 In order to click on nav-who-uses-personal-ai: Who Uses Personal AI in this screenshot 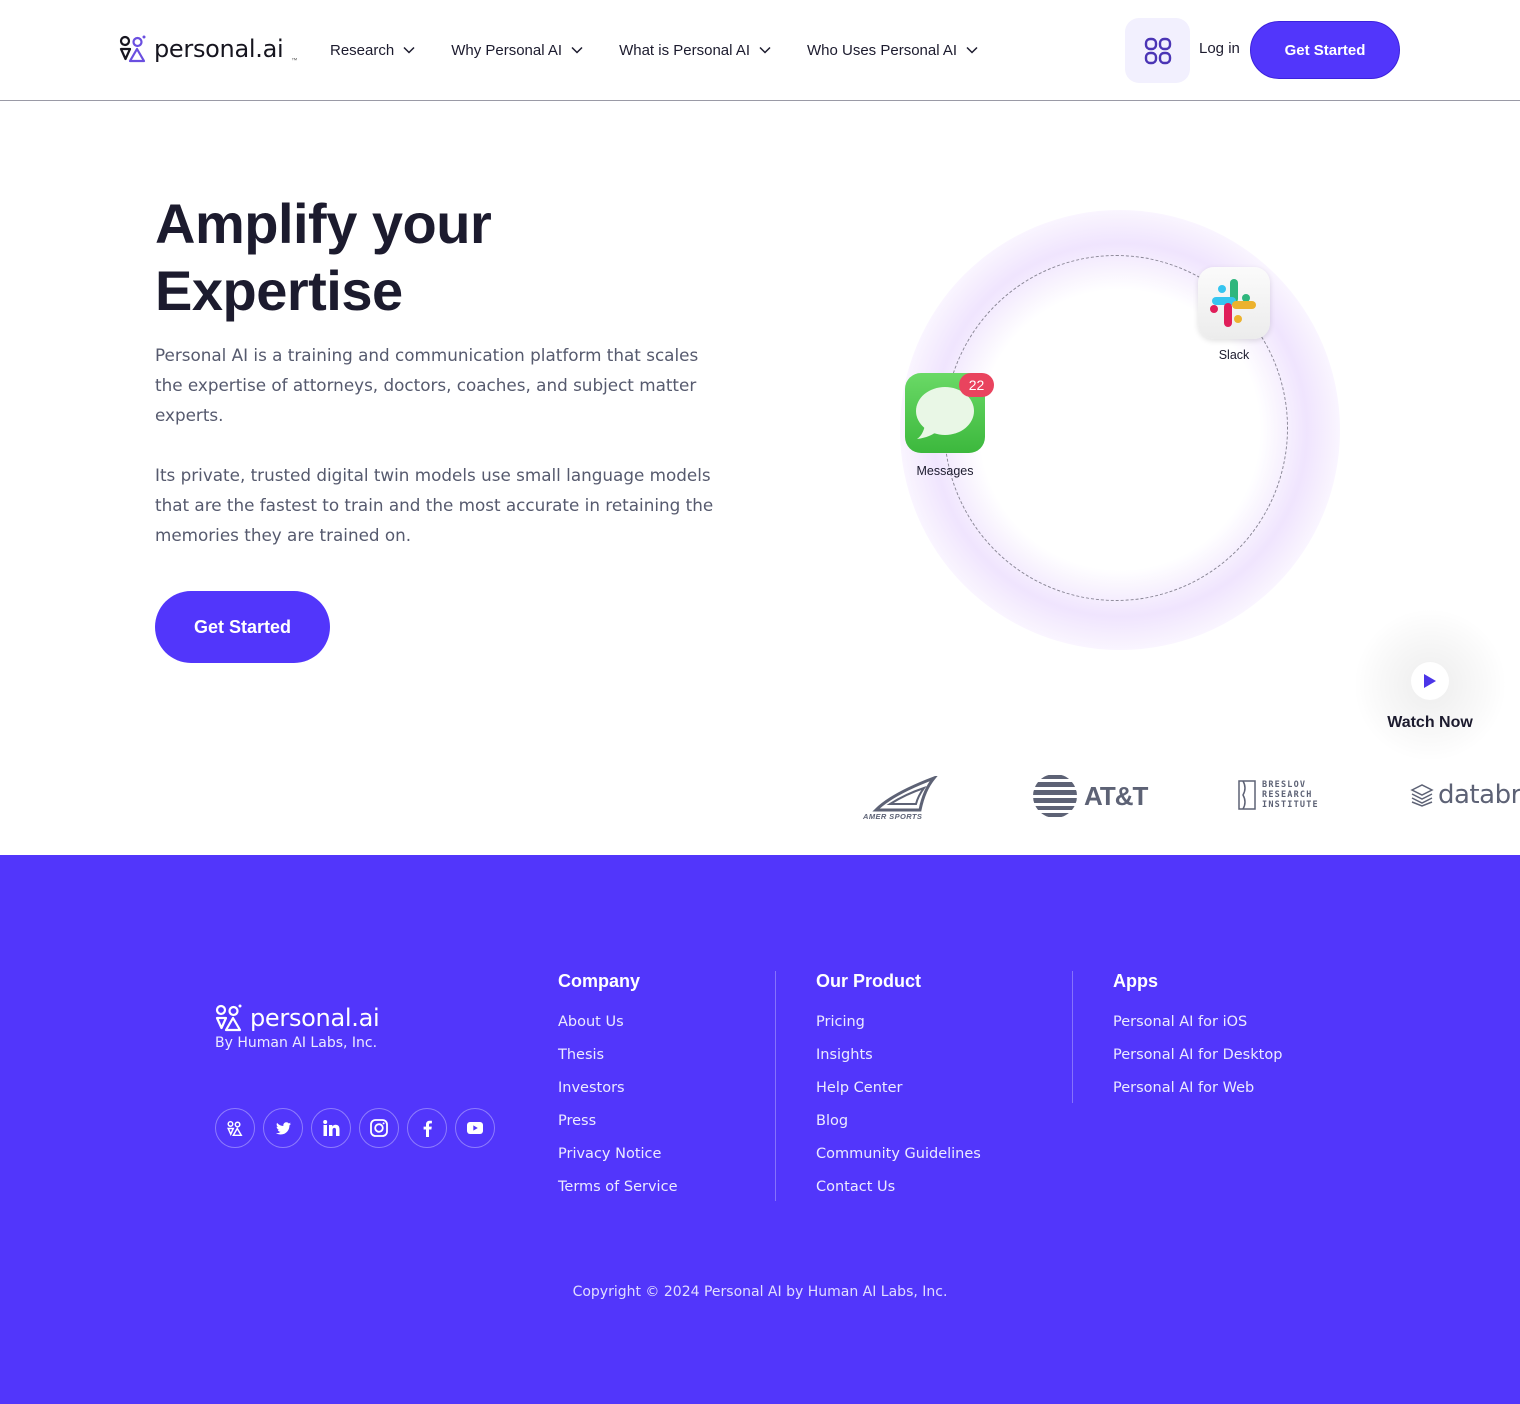, I will do `click(892, 50)`.